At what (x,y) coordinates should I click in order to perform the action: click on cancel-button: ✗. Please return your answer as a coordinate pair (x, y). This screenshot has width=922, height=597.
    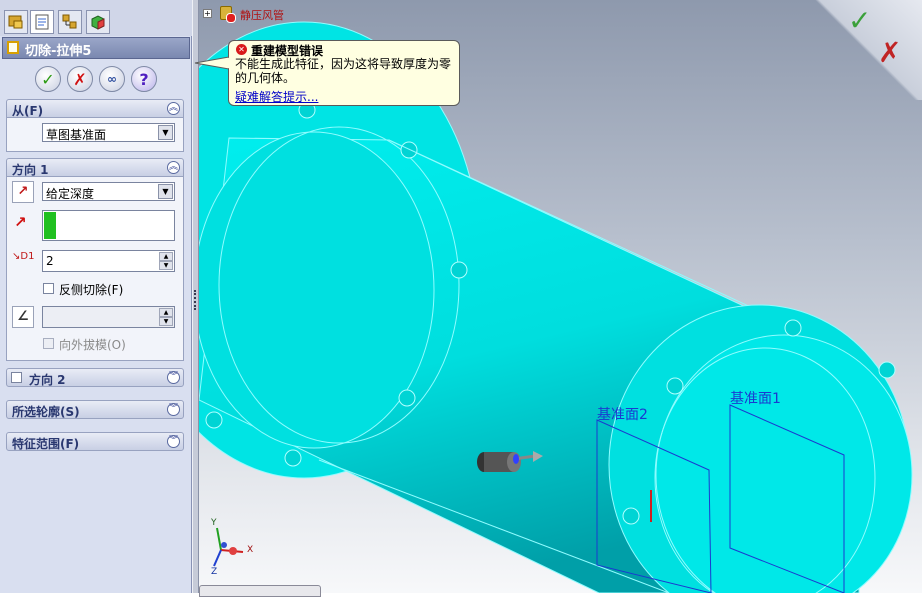
    Looking at the image, I should click on (80, 79).